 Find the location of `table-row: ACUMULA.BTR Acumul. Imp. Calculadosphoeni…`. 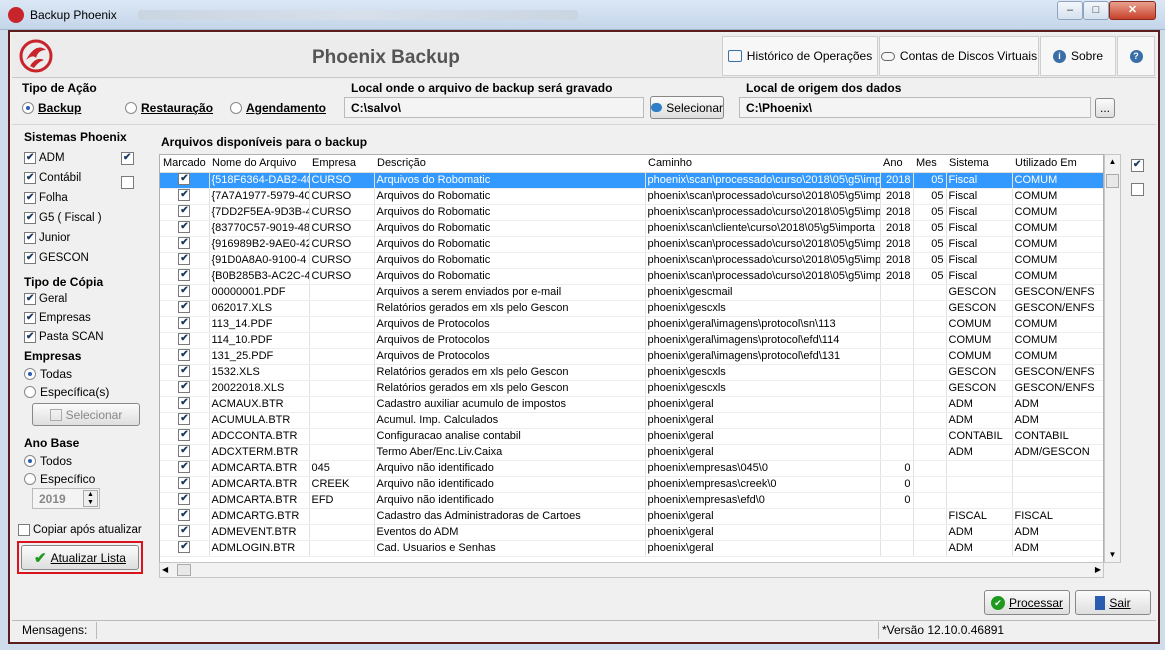

table-row: ACUMULA.BTR Acumul. Imp. Calculadosphoeni… is located at coordinates (631, 420).